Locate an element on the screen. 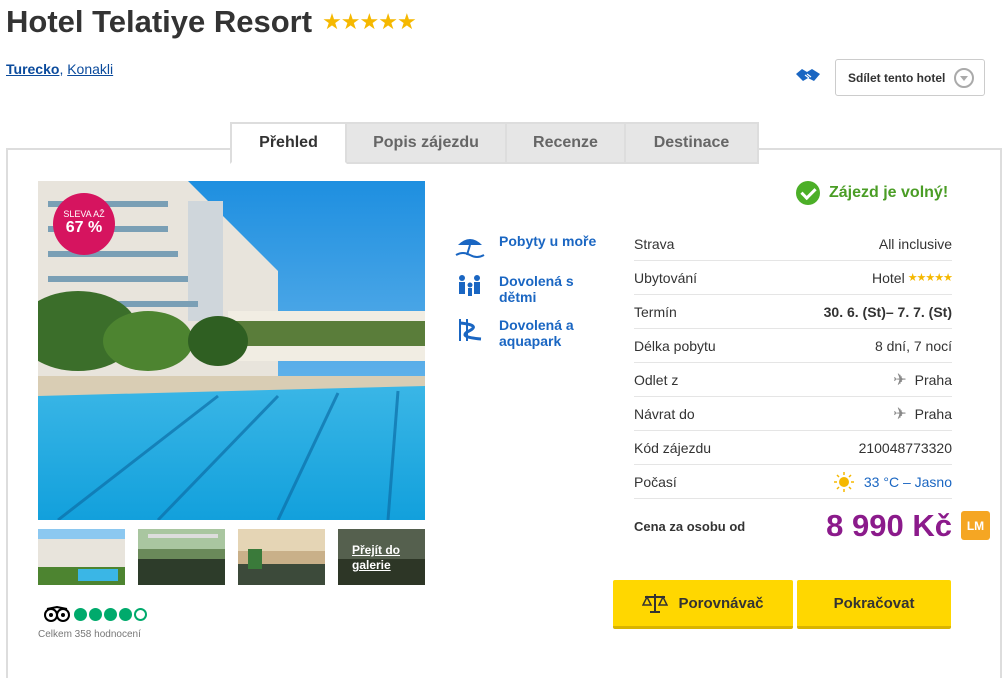 The height and width of the screenshot is (678, 1008). detail-value: 33 °C – Jasno is located at coordinates (907, 481).